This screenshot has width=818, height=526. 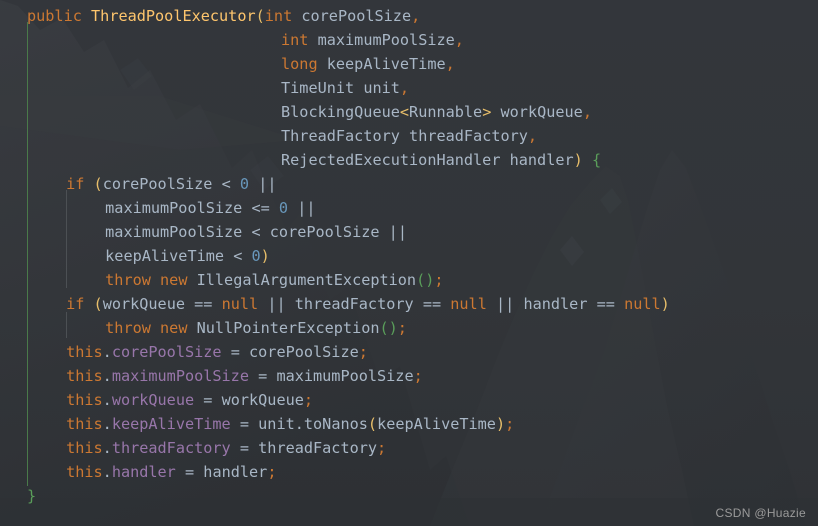 I want to click on code-line: keepAliveTime < 0), so click(x=148, y=256).